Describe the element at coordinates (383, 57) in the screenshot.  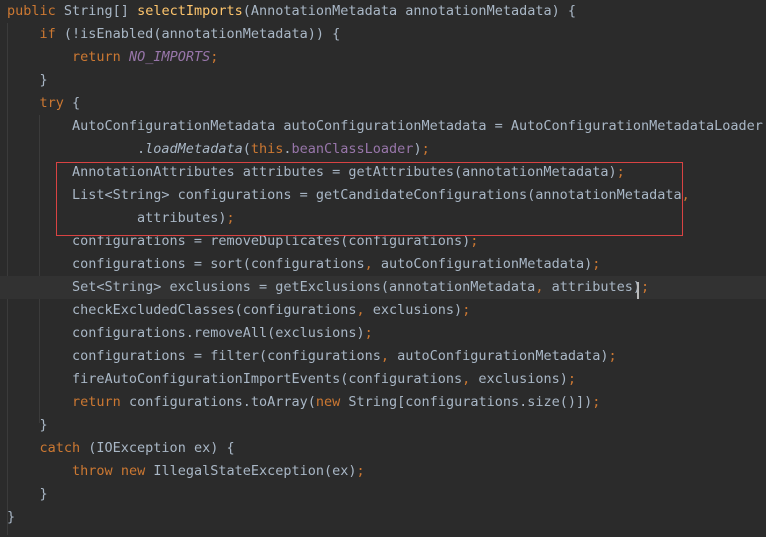
I see `code-line: return NO_IMPORTS;` at that location.